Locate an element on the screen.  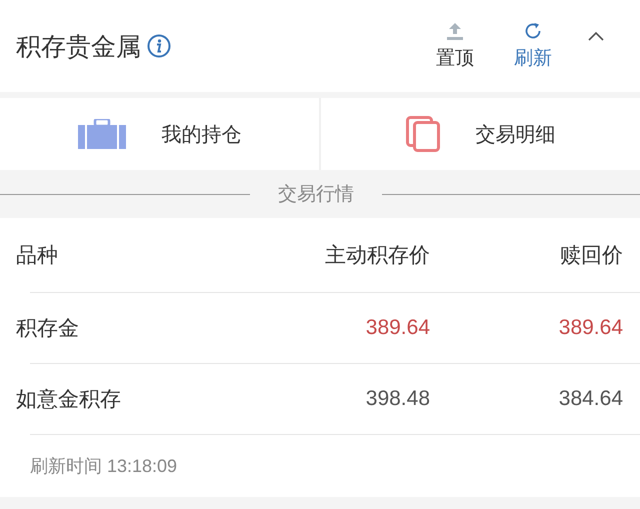
upload-icon is located at coordinates (455, 31).